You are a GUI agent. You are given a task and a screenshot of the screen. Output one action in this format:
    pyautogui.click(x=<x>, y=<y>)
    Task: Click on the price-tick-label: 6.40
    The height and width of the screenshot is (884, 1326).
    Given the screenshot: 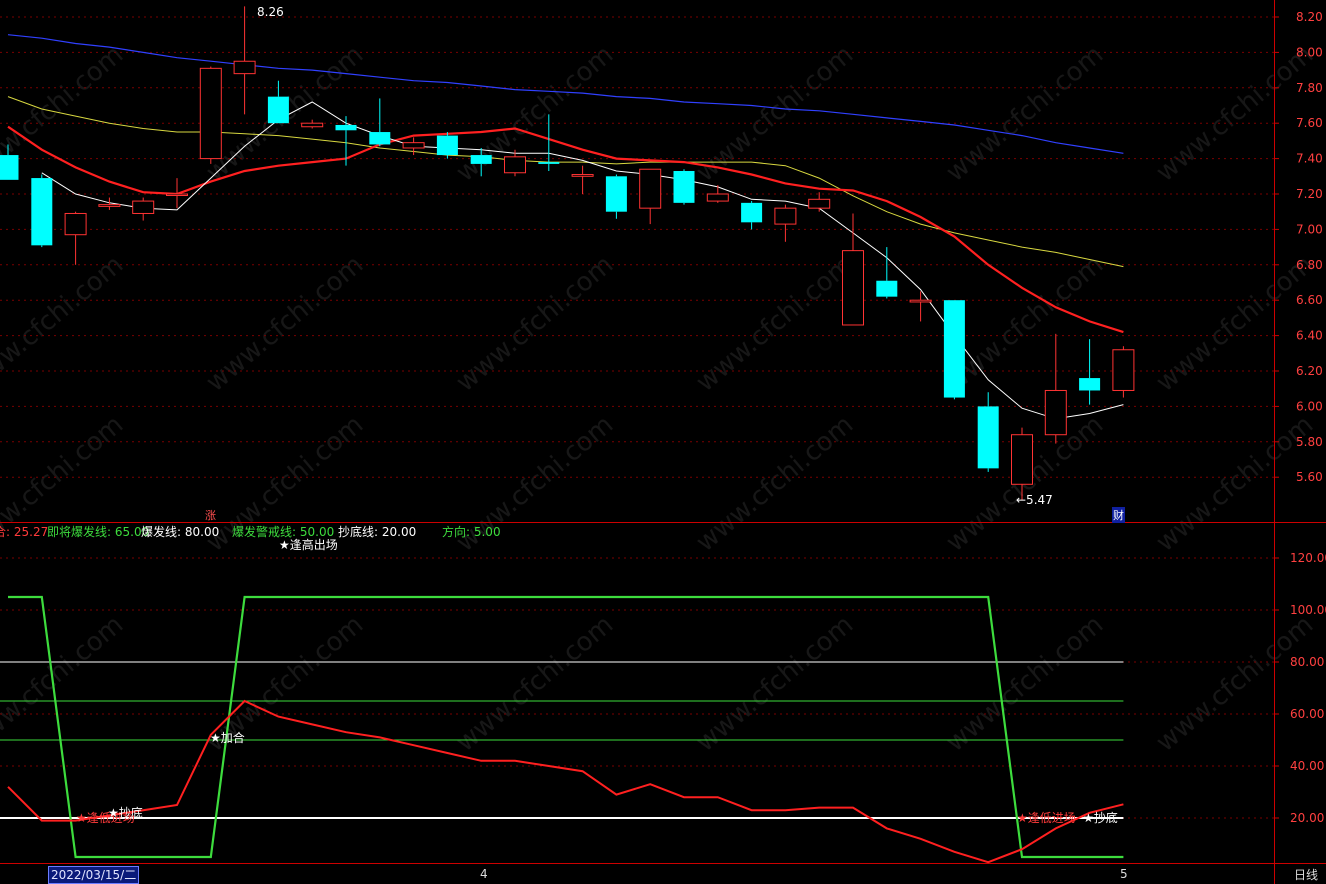 What is the action you would take?
    pyautogui.click(x=1309, y=336)
    